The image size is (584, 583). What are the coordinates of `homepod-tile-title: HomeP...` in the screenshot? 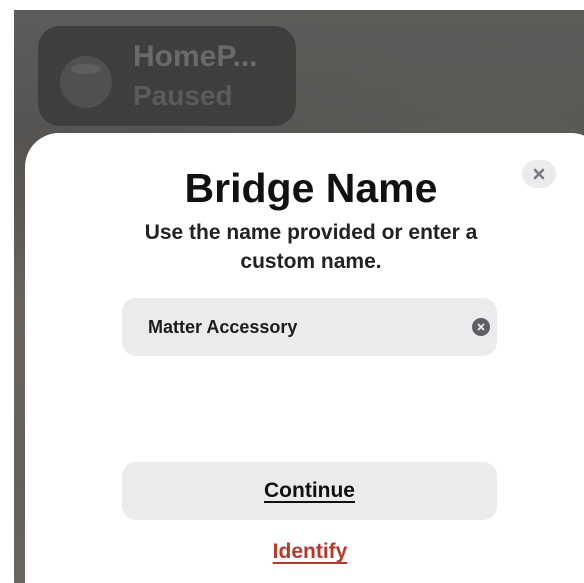 It's located at (195, 56).